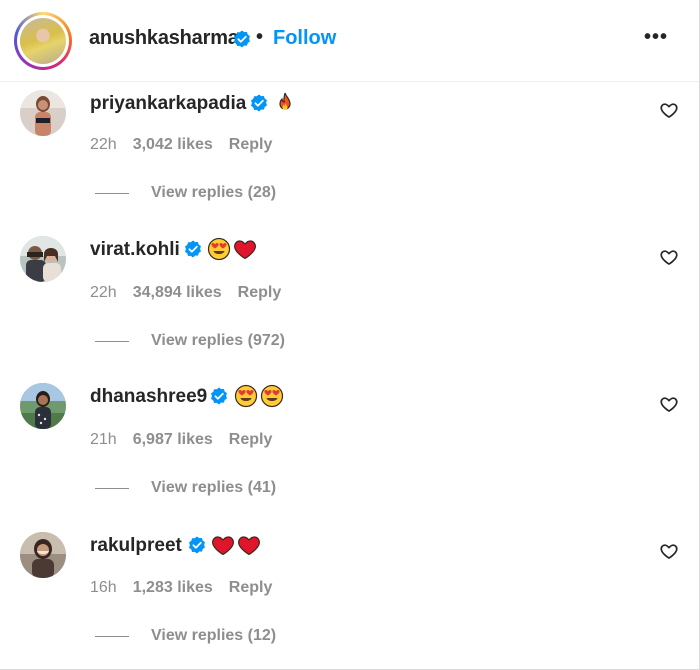 The width and height of the screenshot is (700, 670). What do you see at coordinates (218, 340) in the screenshot?
I see `view-replies-label: View replies (972)` at bounding box center [218, 340].